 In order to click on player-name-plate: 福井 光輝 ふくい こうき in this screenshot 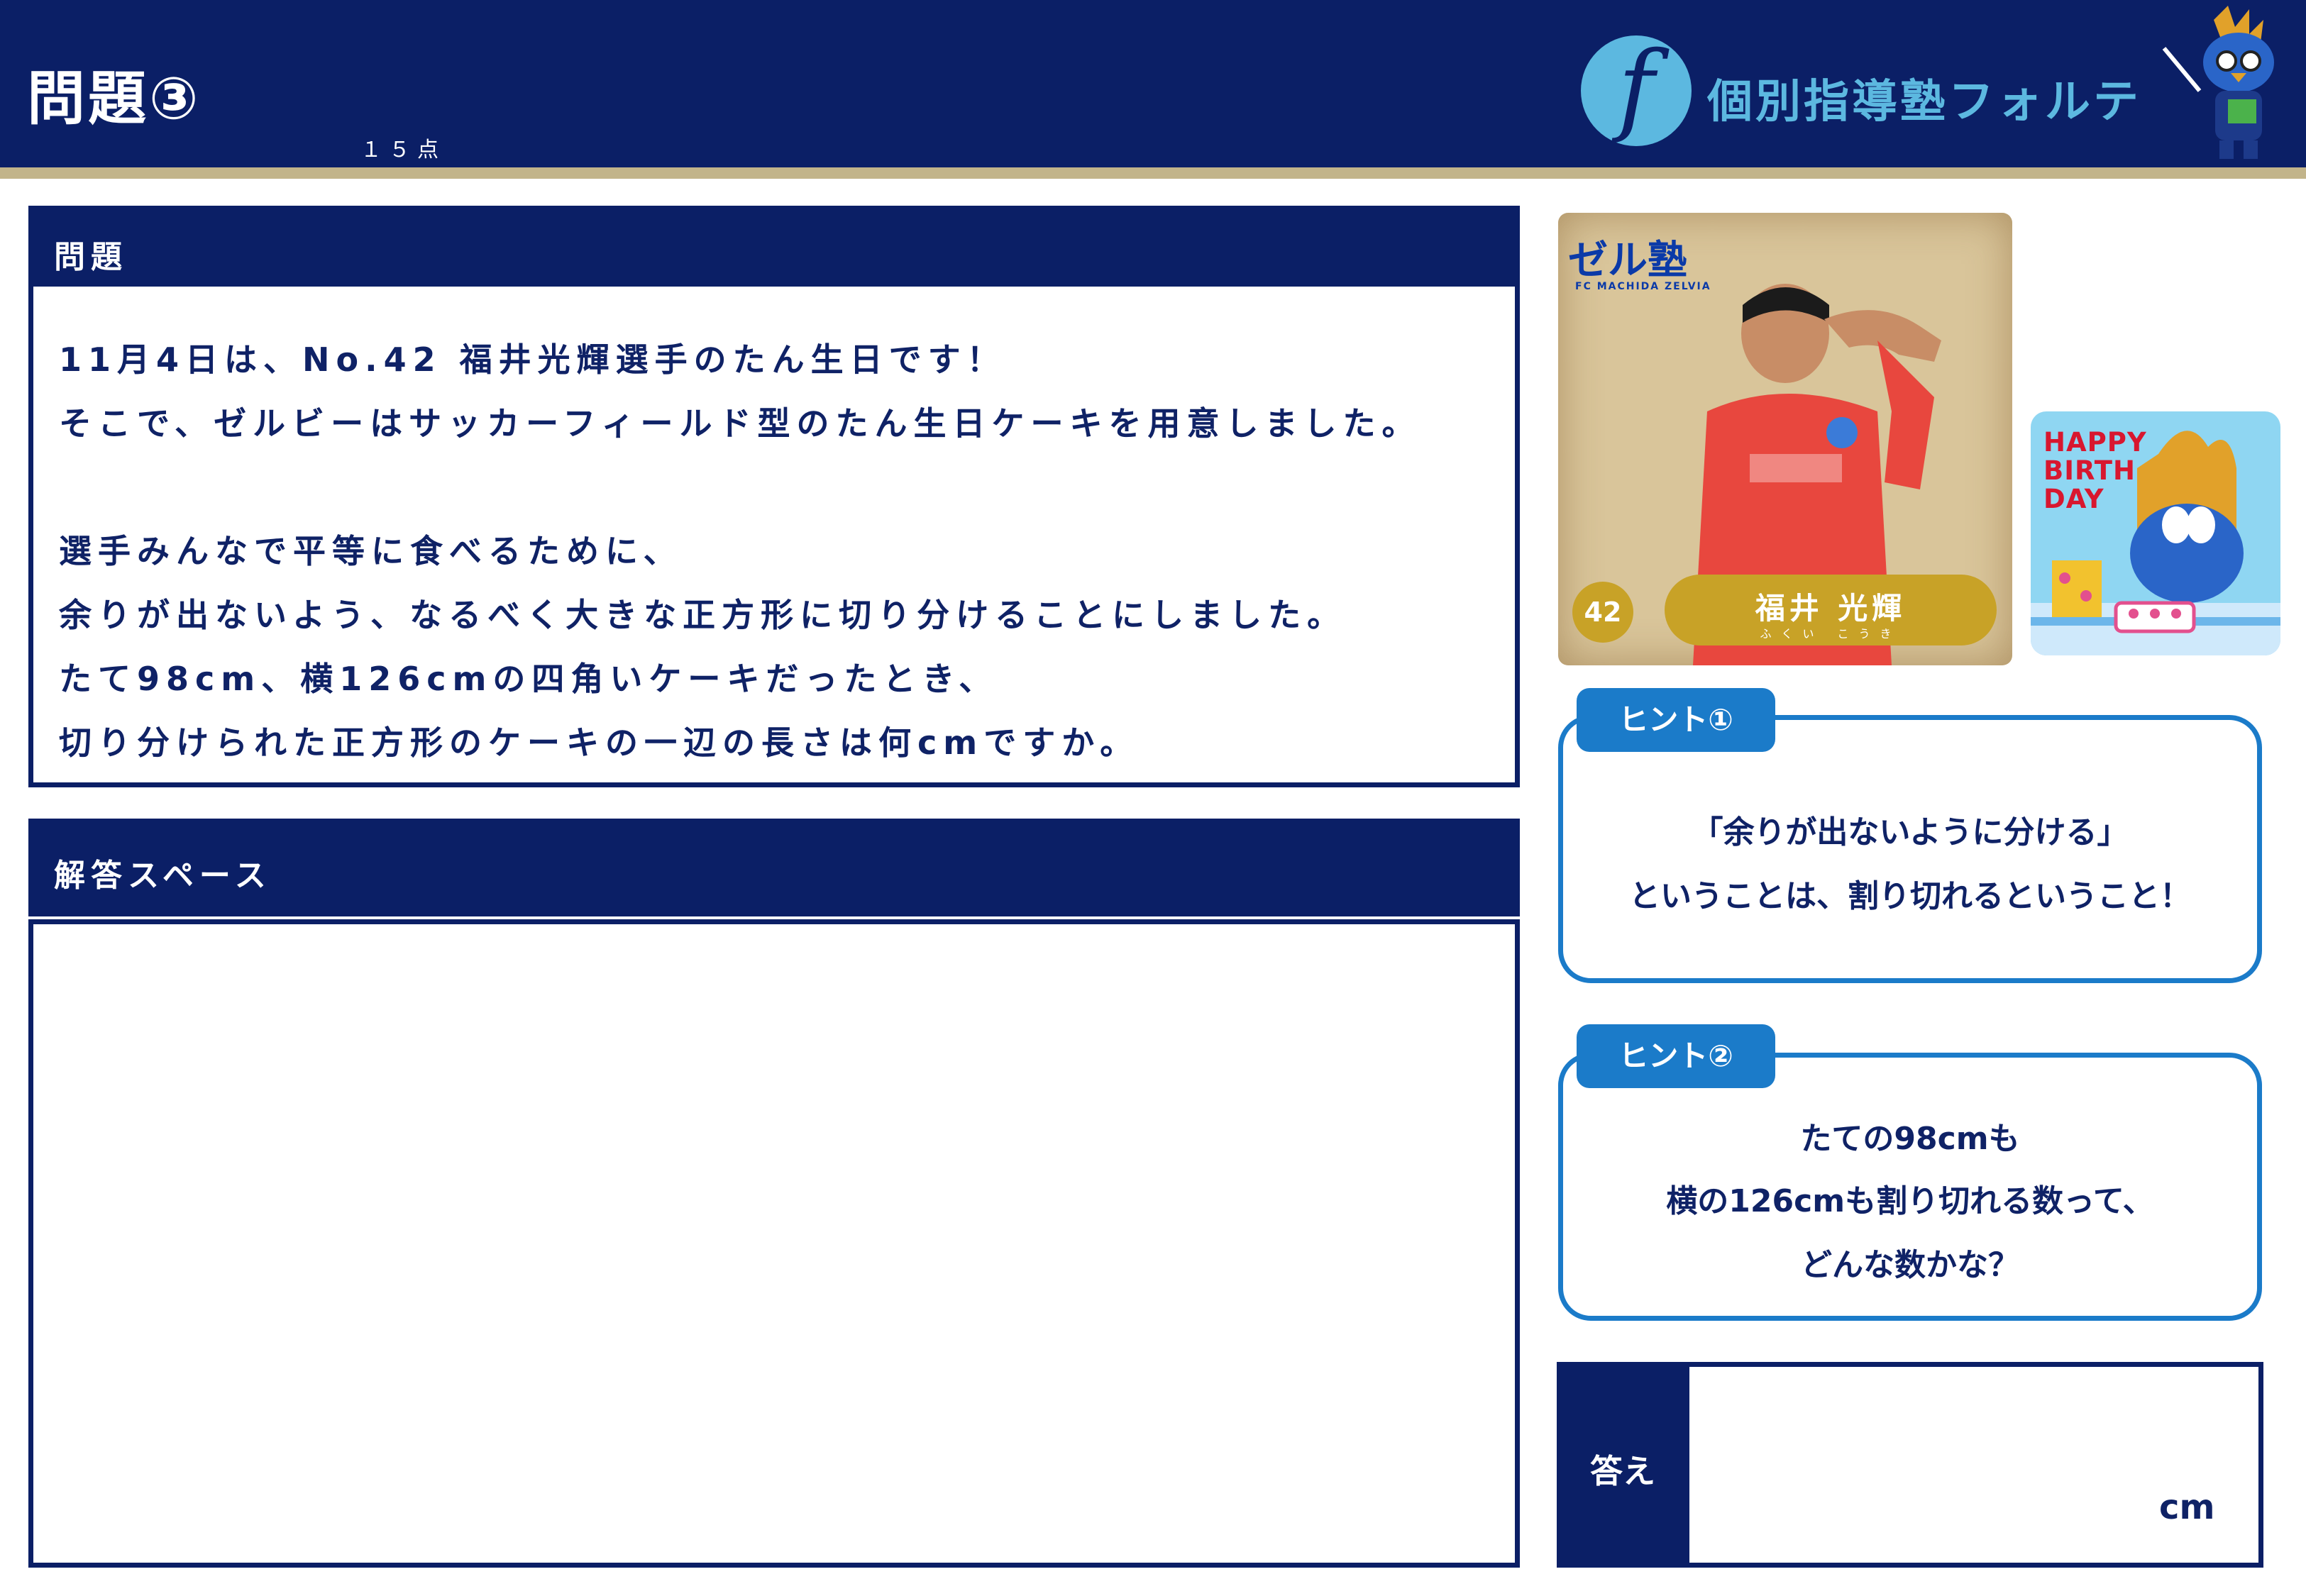, I will do `click(1831, 610)`.